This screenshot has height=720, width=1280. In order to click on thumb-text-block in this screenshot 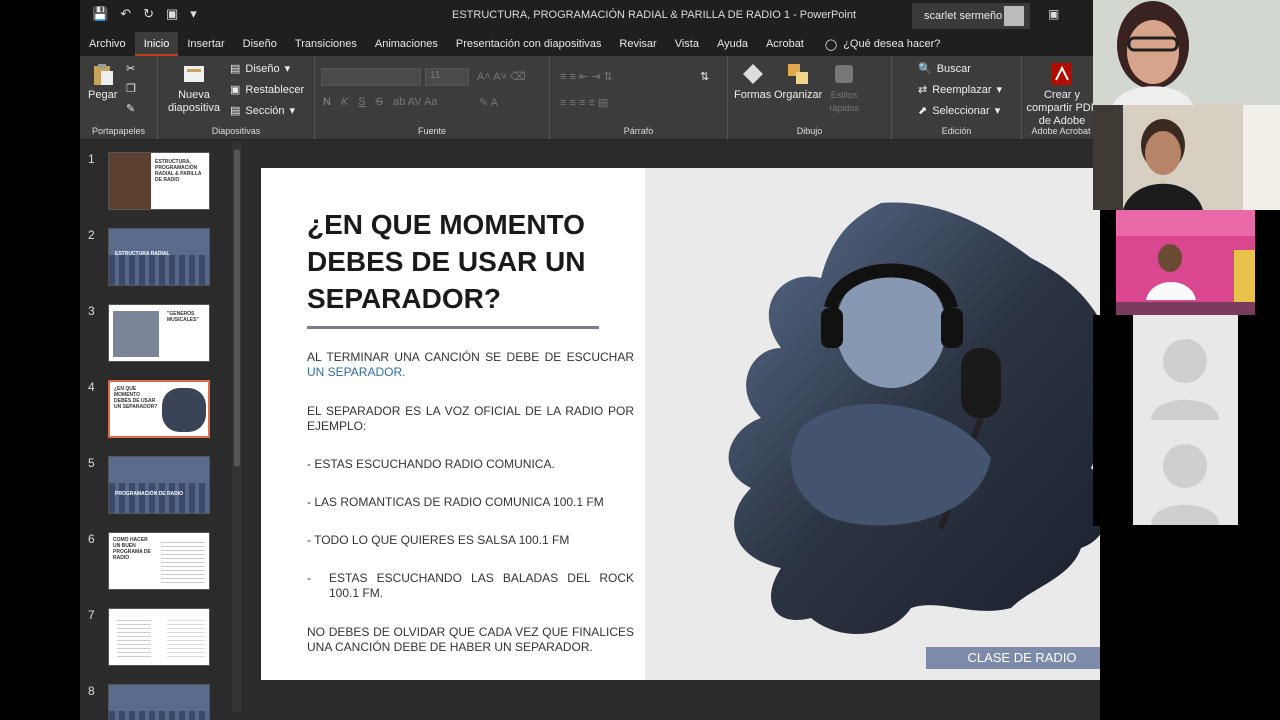, I will do `click(183, 561)`.